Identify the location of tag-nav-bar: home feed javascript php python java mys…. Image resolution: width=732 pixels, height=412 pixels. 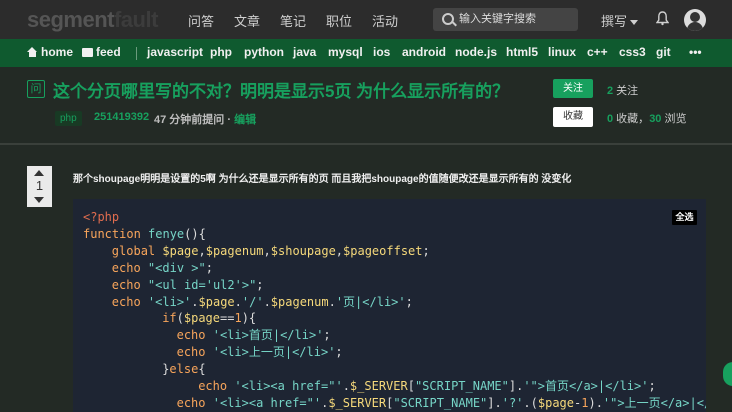
(366, 53).